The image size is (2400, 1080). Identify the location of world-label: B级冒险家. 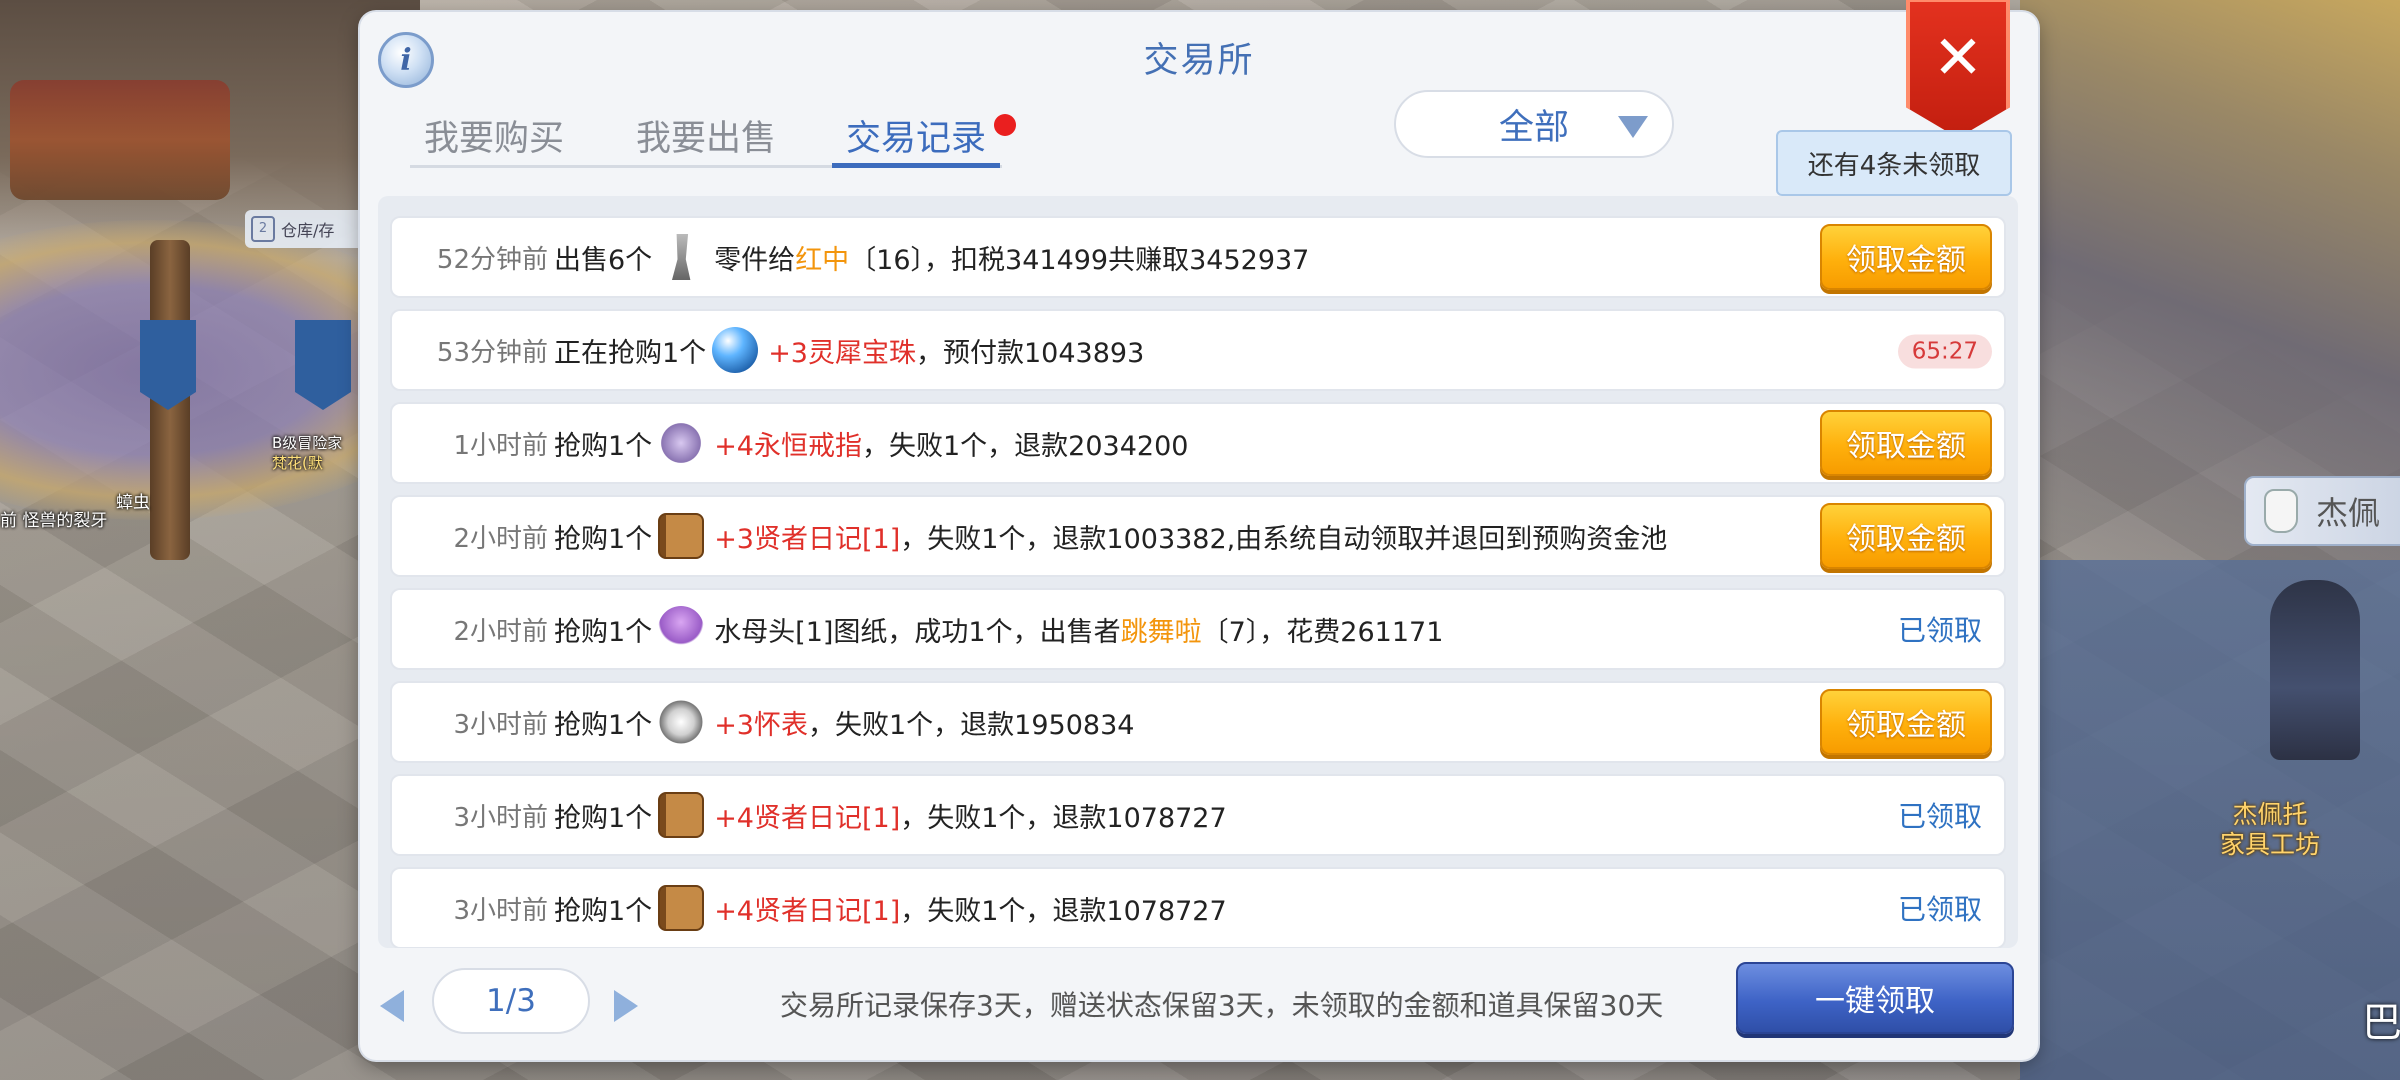
(307, 443).